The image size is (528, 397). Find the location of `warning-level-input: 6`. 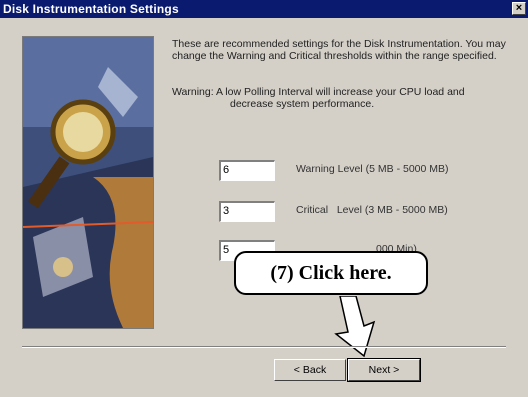

warning-level-input: 6 is located at coordinates (247, 170).